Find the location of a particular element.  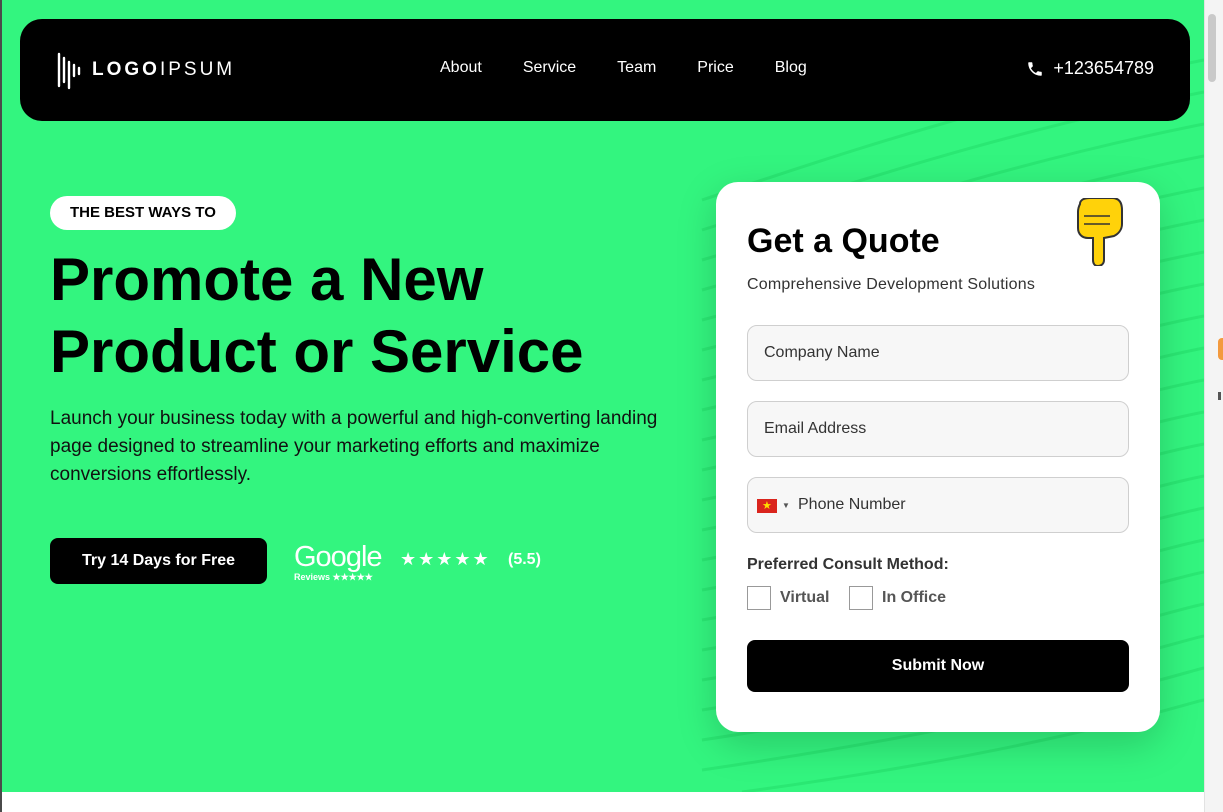

quote-title: Get a Quote is located at coordinates (843, 241).